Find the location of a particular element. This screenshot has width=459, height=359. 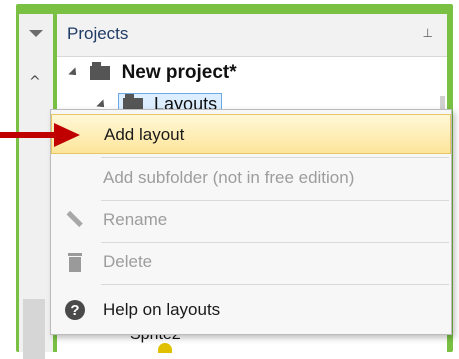

tree-item-project: New project* is located at coordinates (152, 72).